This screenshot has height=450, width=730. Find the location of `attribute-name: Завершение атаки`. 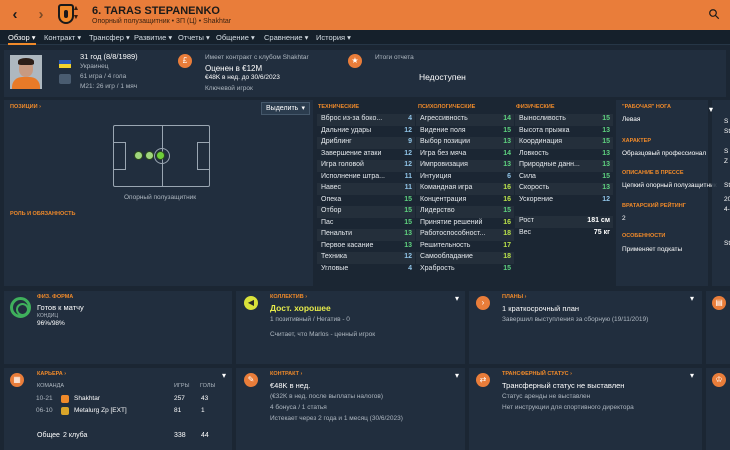

attribute-name: Завершение атаки is located at coordinates (351, 153).